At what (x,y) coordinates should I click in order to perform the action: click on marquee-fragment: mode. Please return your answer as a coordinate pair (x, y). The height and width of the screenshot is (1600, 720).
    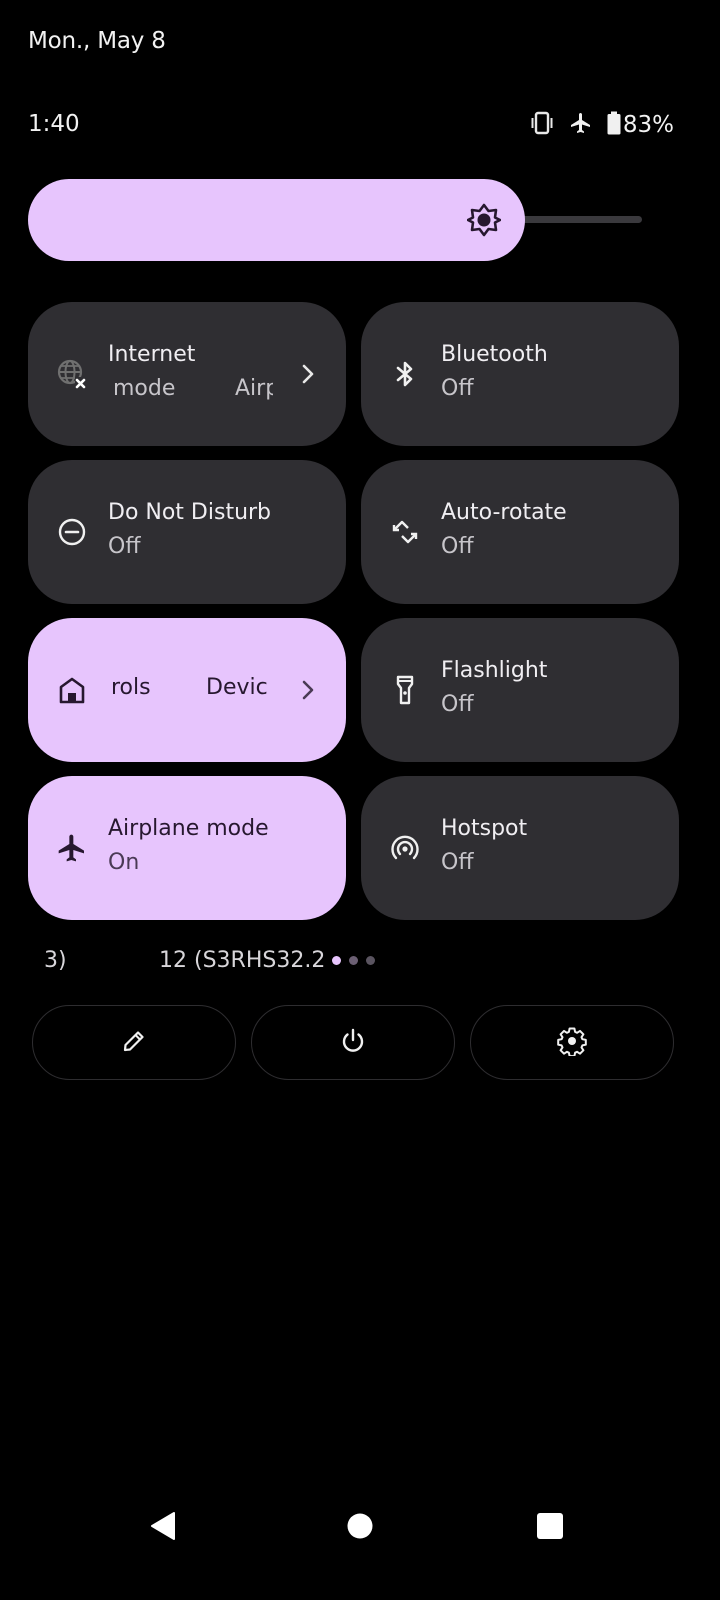
    Looking at the image, I should click on (144, 388).